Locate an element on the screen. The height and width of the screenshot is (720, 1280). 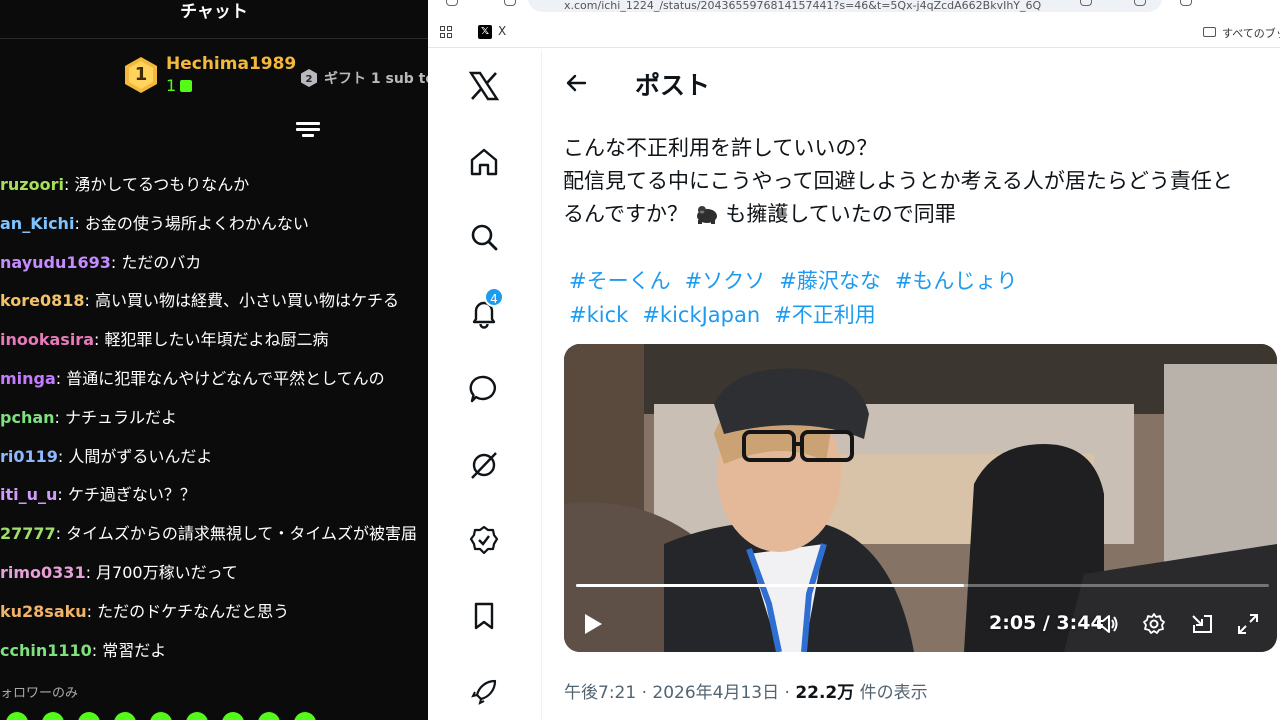
post-header: ポスト is located at coordinates (911, 84).